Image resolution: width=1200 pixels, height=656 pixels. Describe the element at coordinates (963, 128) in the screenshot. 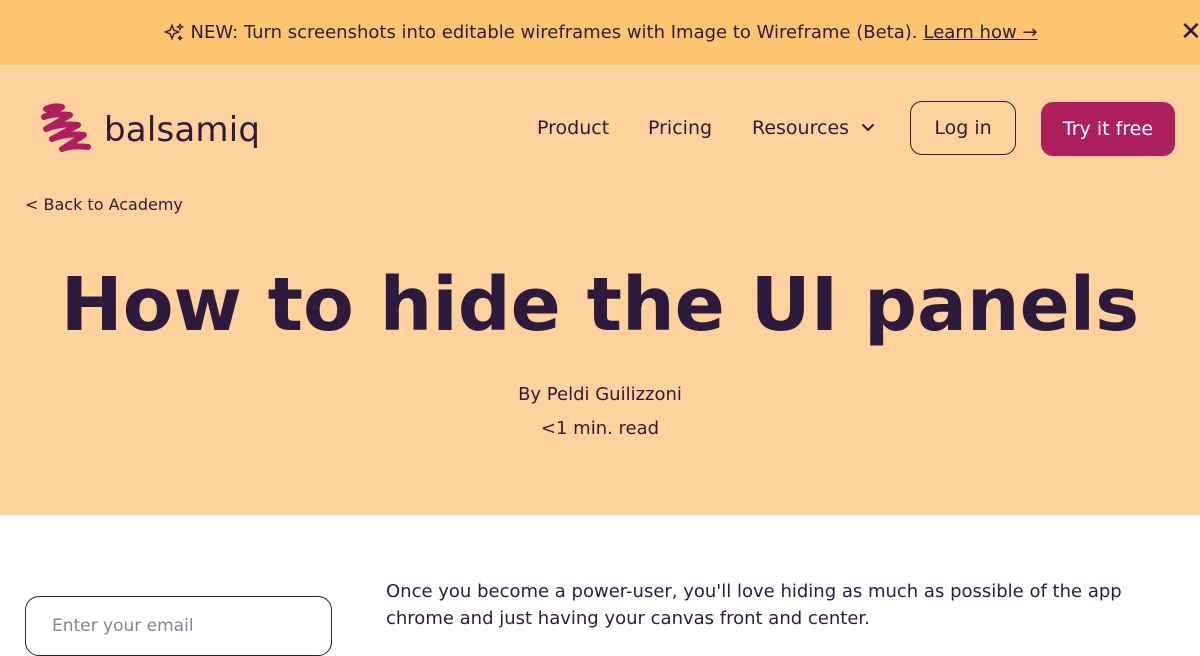

I see `login-button: Log in` at that location.